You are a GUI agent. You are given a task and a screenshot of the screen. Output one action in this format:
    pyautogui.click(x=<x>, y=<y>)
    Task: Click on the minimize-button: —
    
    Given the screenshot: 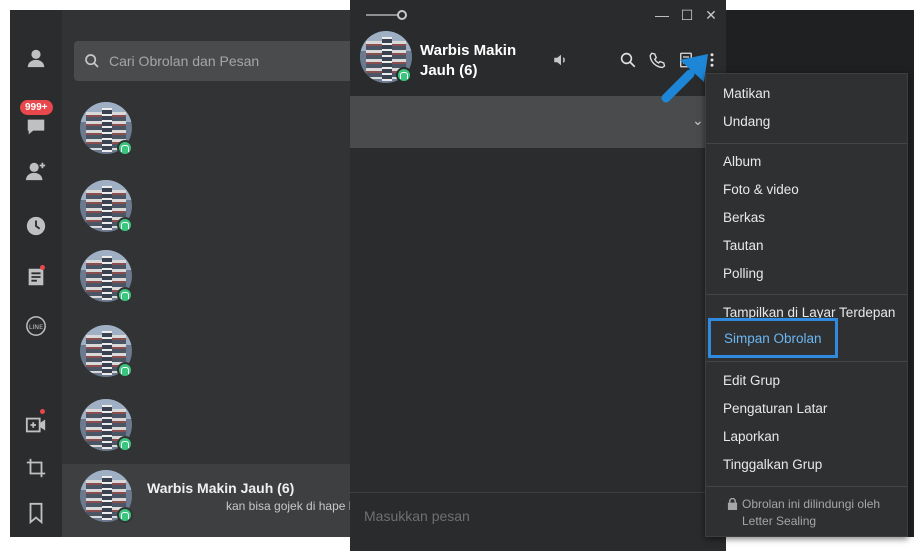 What is the action you would take?
    pyautogui.click(x=662, y=15)
    